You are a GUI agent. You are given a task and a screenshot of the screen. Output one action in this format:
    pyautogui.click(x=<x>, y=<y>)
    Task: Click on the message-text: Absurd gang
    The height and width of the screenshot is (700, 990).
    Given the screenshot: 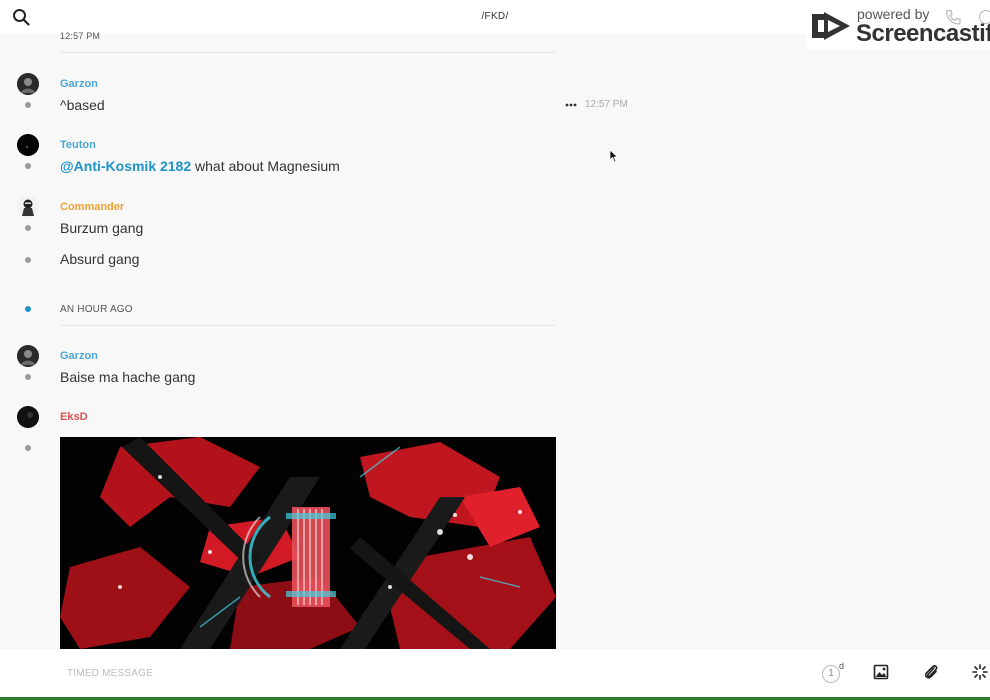 What is the action you would take?
    pyautogui.click(x=100, y=259)
    